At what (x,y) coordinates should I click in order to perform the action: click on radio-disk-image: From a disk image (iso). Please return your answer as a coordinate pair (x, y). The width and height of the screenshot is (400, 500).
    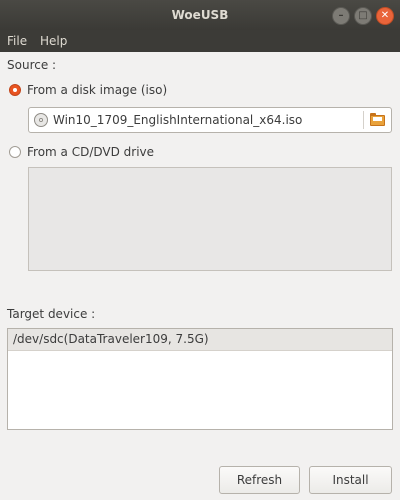
    Looking at the image, I should click on (88, 90).